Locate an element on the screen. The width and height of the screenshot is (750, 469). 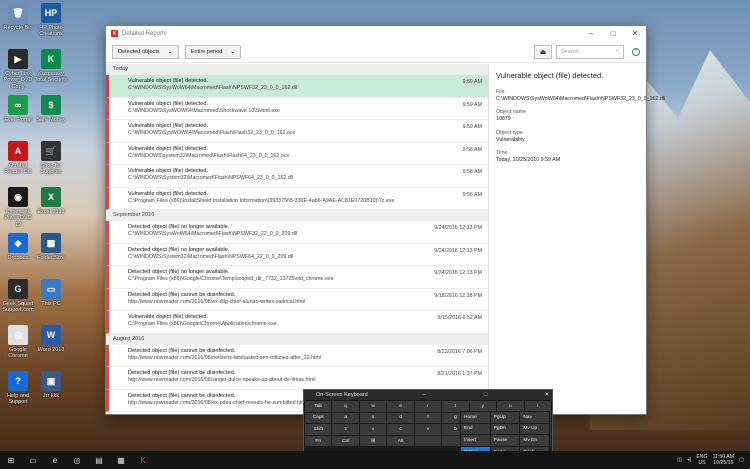
osk-nav-key: End is located at coordinates (475, 429).